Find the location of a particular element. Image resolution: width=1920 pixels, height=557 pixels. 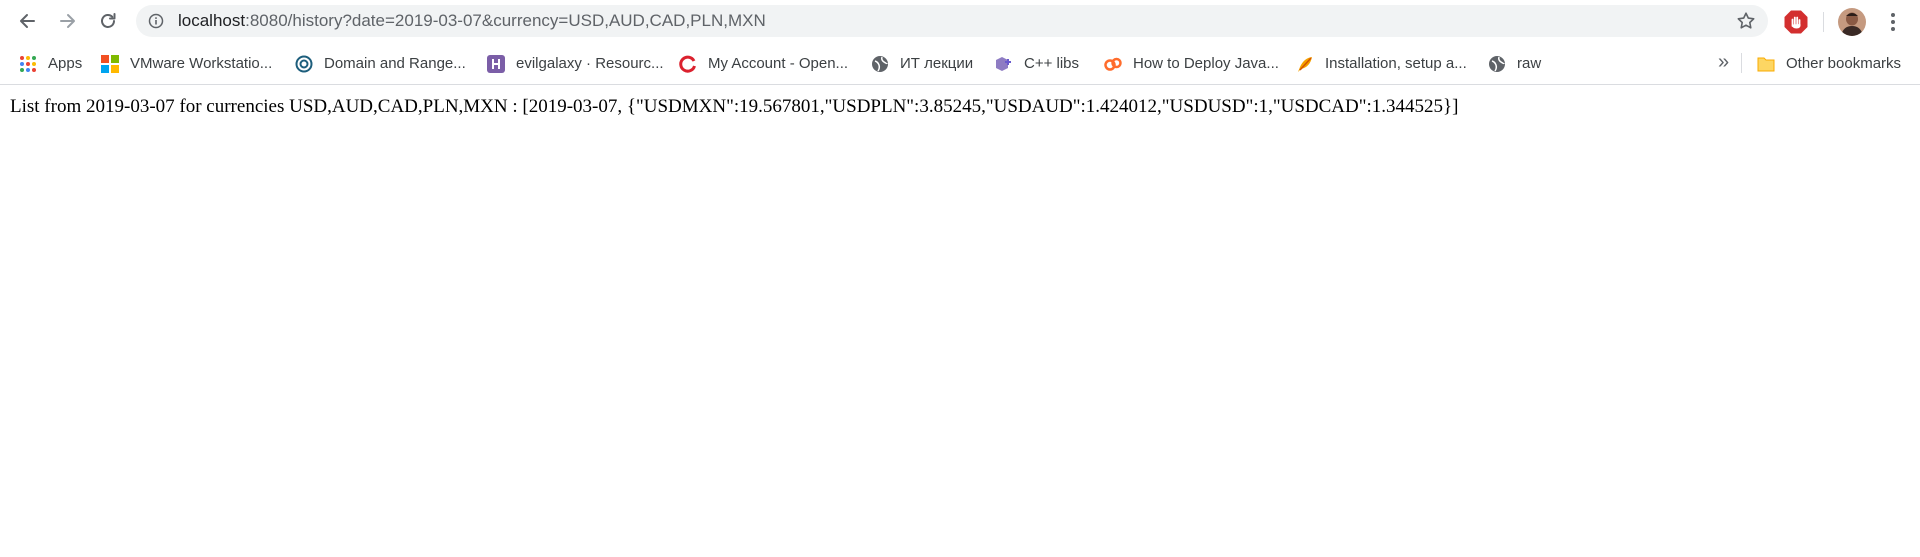

arrow-left-icon is located at coordinates (27, 21).